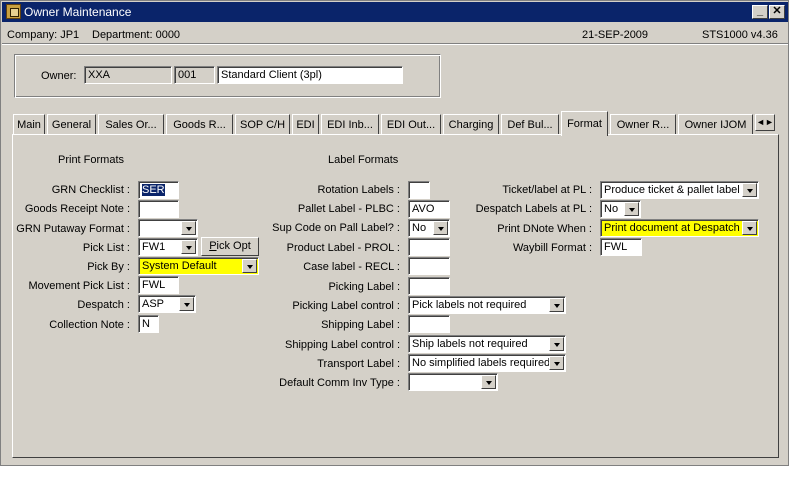  I want to click on tab-edi: EDI, so click(305, 124).